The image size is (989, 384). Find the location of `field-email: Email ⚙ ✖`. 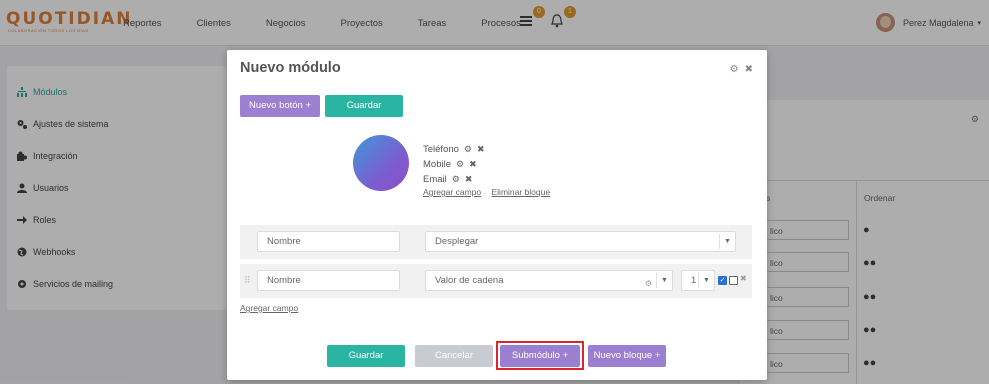

field-email: Email ⚙ ✖ is located at coordinates (454, 179).